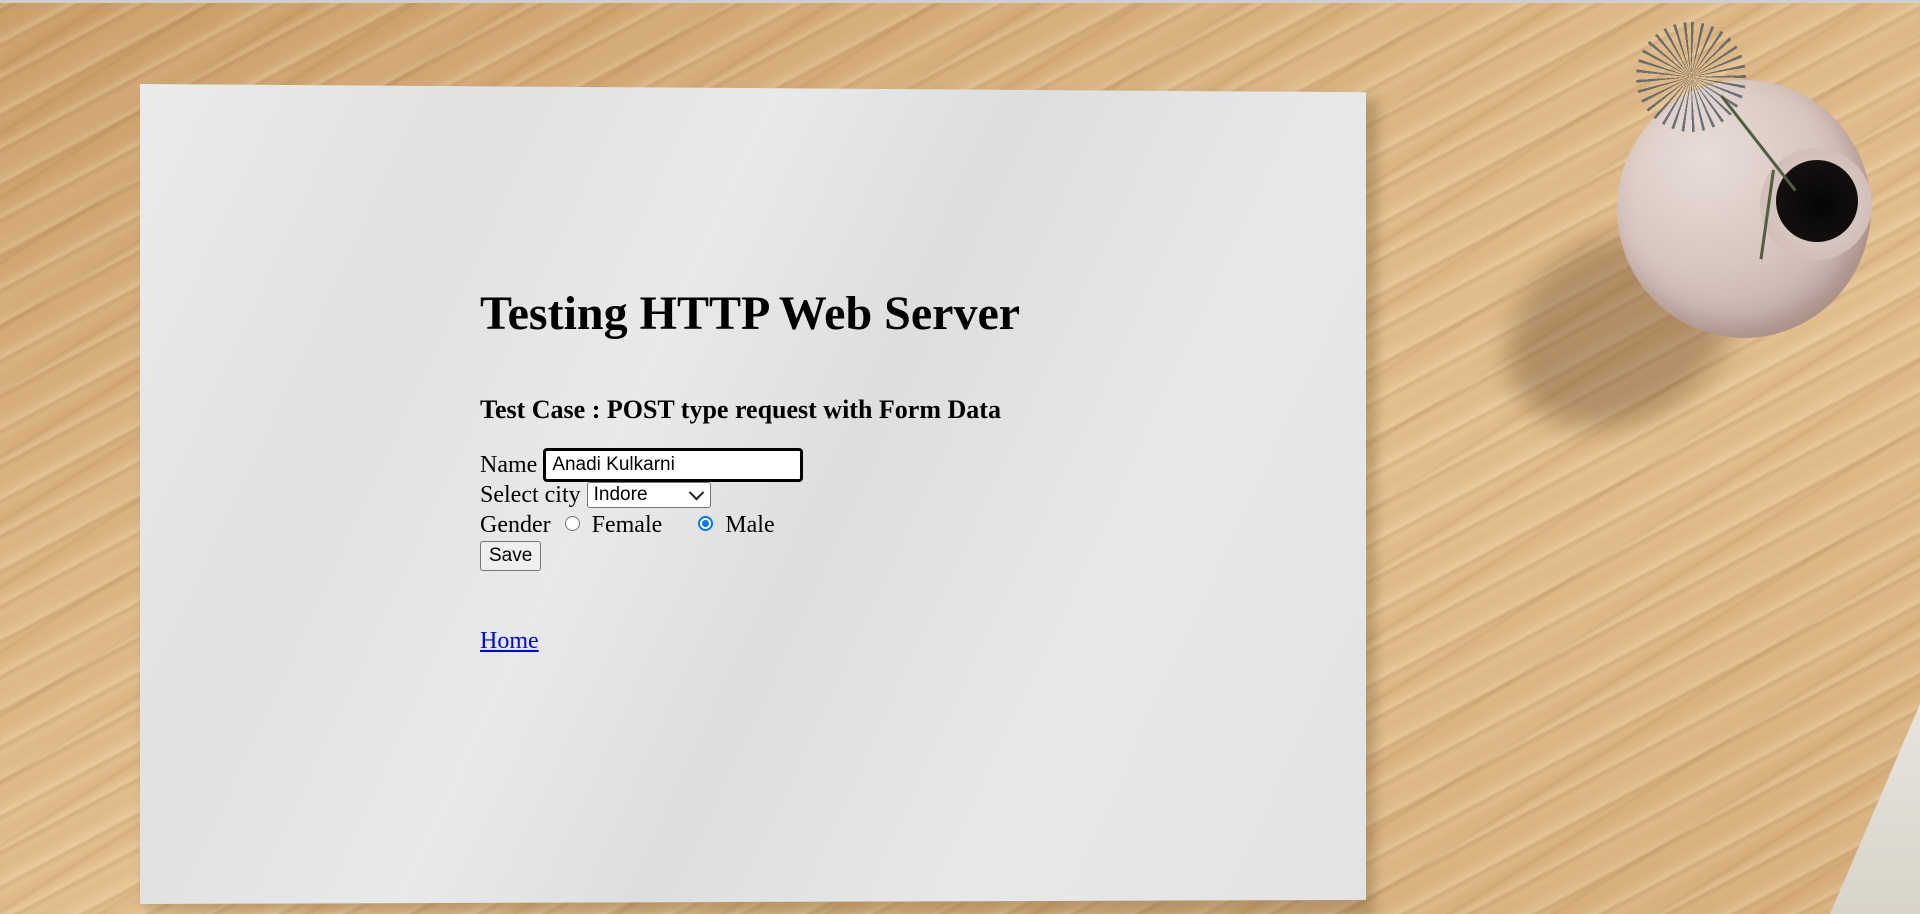  What do you see at coordinates (706, 523) in the screenshot?
I see `male-radio` at bounding box center [706, 523].